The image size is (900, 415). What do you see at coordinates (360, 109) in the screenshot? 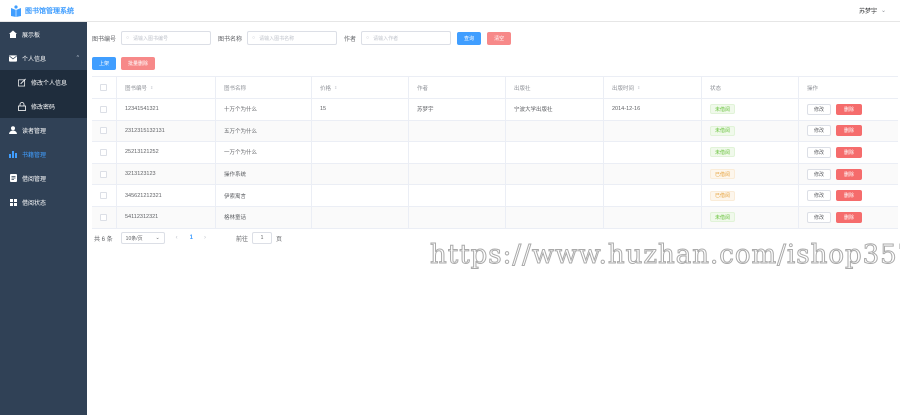
I see `cell-price: 15` at bounding box center [360, 109].